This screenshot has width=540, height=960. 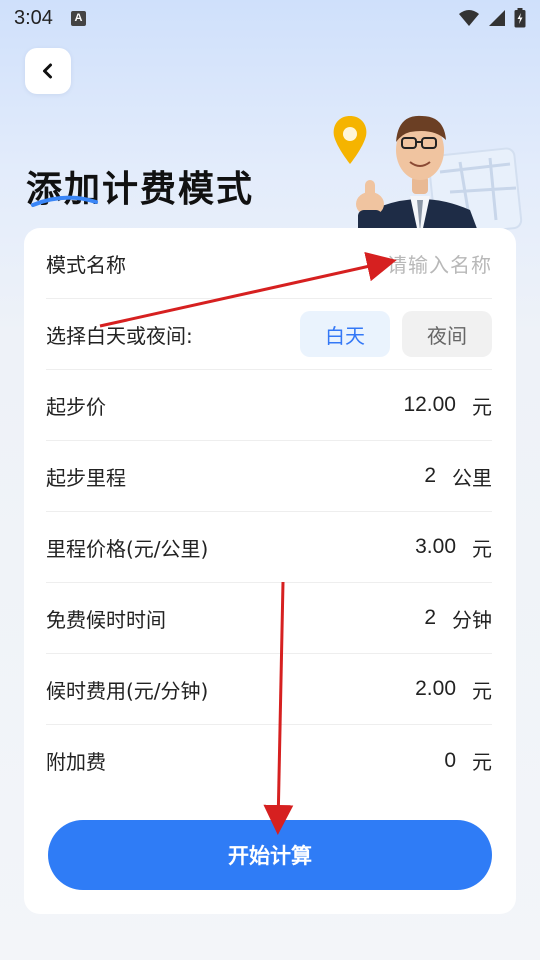 What do you see at coordinates (269, 618) in the screenshot?
I see `free-wait-time-row: 免费候时时间 2 分钟` at bounding box center [269, 618].